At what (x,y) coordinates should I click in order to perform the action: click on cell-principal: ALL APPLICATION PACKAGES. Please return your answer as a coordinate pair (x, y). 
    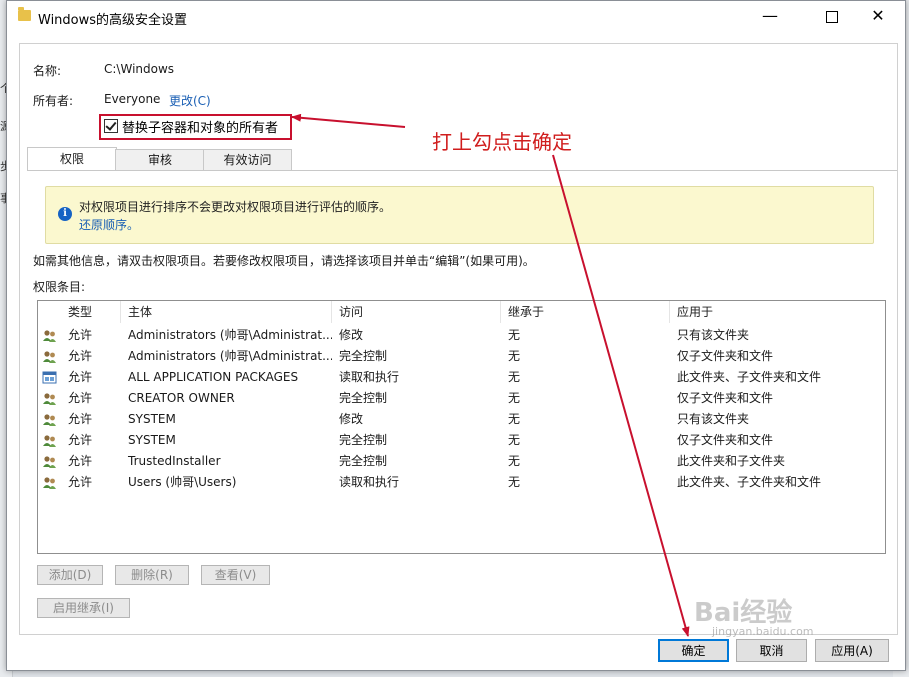
    Looking at the image, I should click on (213, 377).